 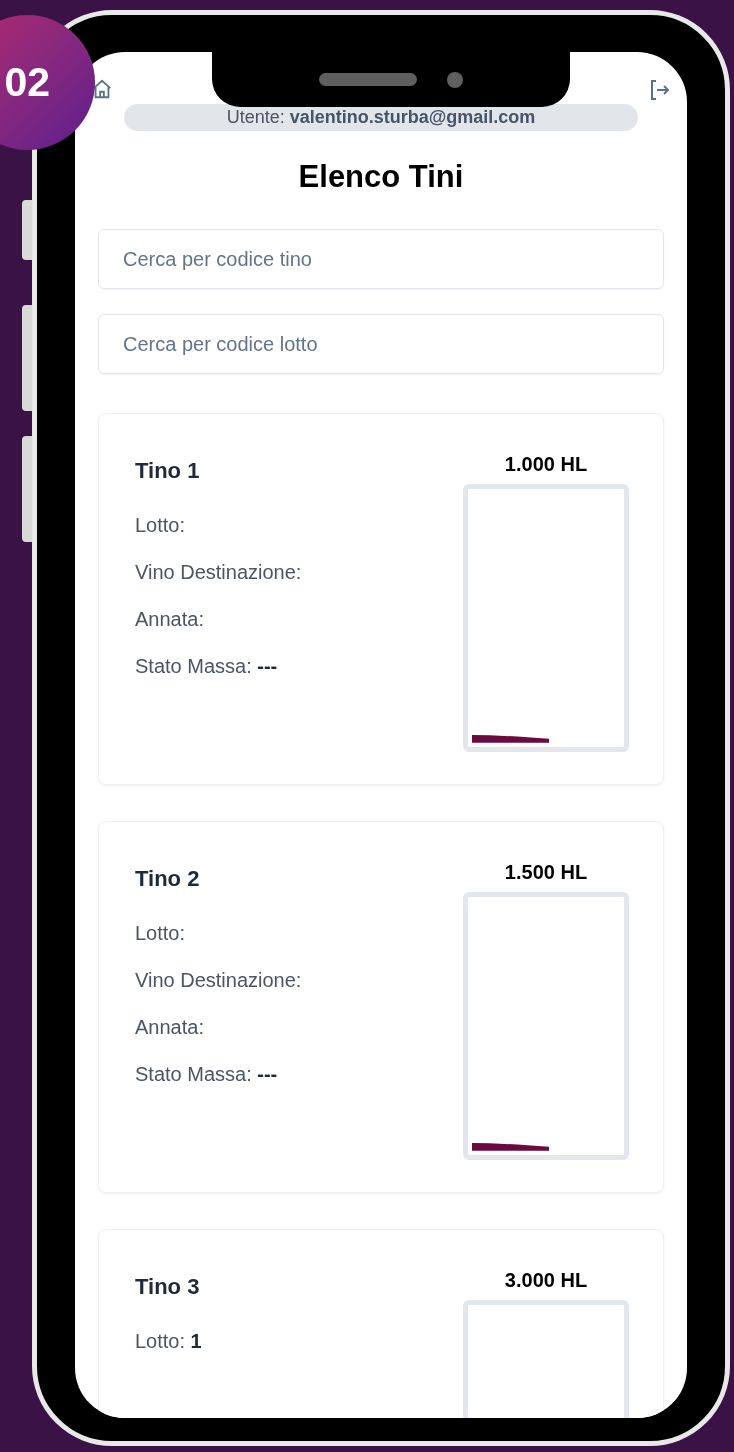 I want to click on tank-field: Lotto: 1, so click(x=168, y=1341).